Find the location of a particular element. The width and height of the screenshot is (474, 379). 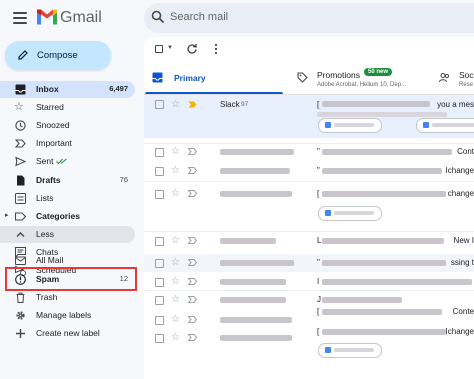

email-subject: " is located at coordinates (318, 262).